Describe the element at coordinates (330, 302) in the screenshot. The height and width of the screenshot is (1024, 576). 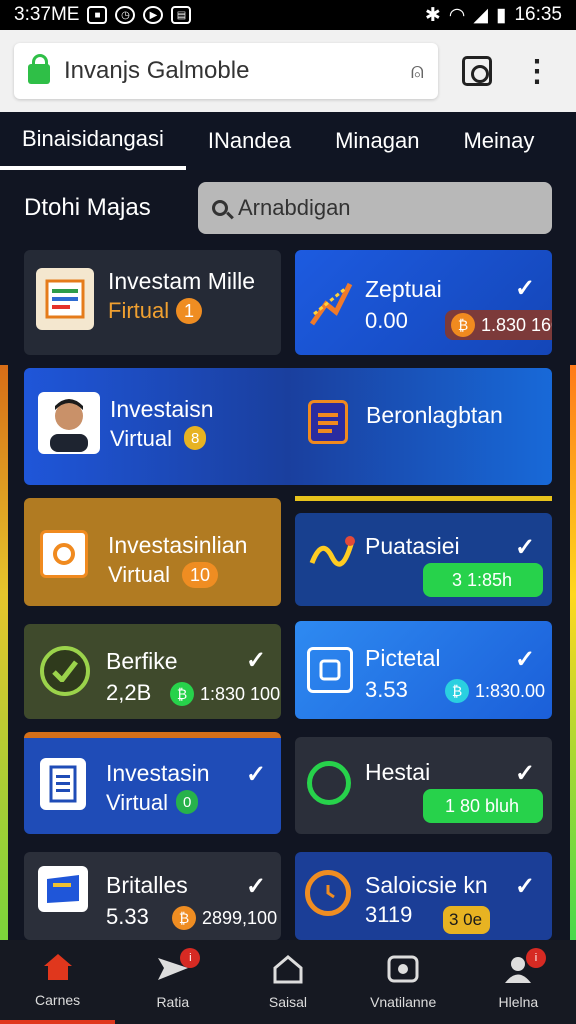
I see `chart-icon` at that location.